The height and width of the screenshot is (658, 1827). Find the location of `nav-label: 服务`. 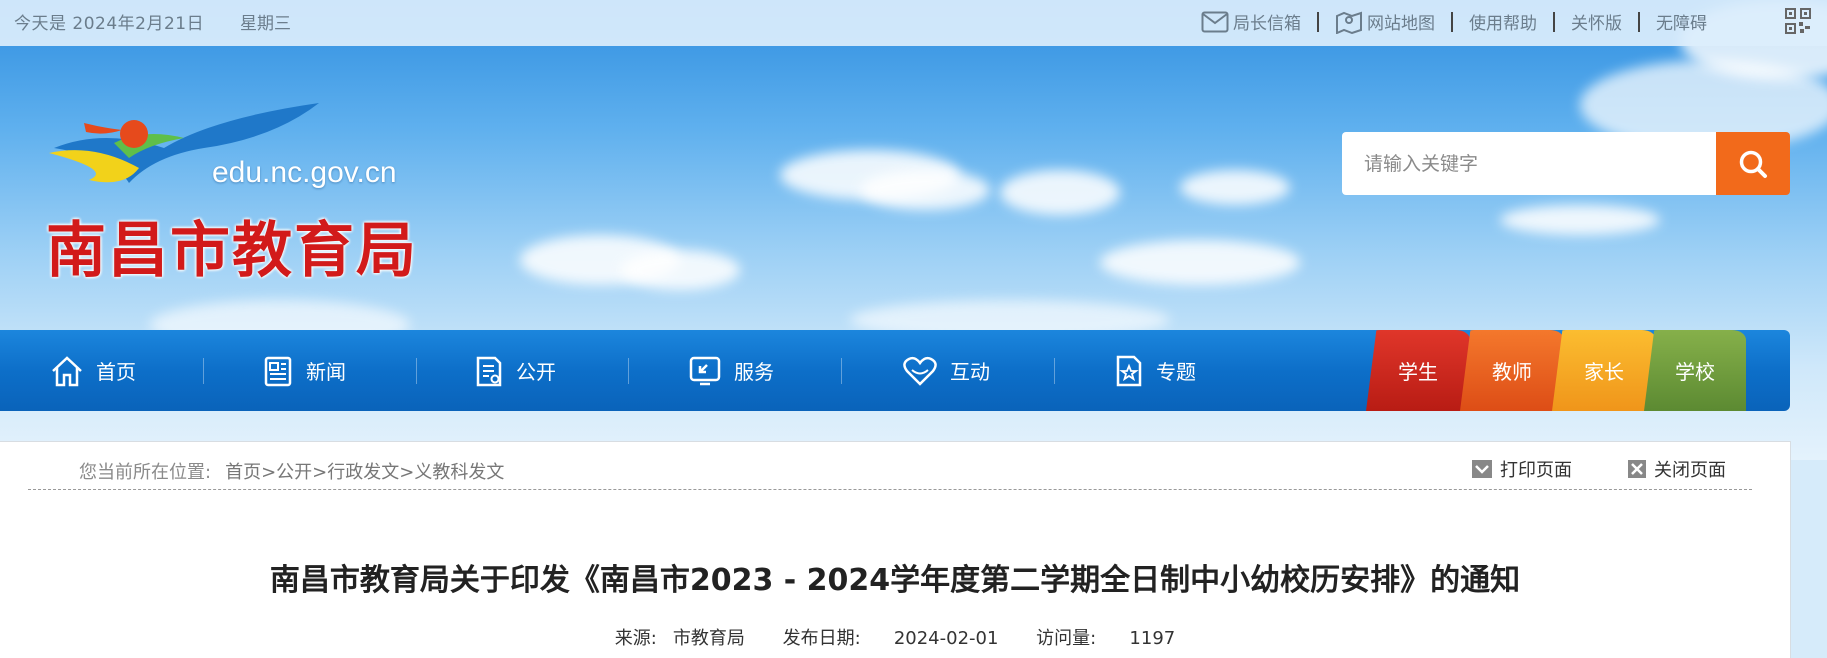

nav-label: 服务 is located at coordinates (754, 372).